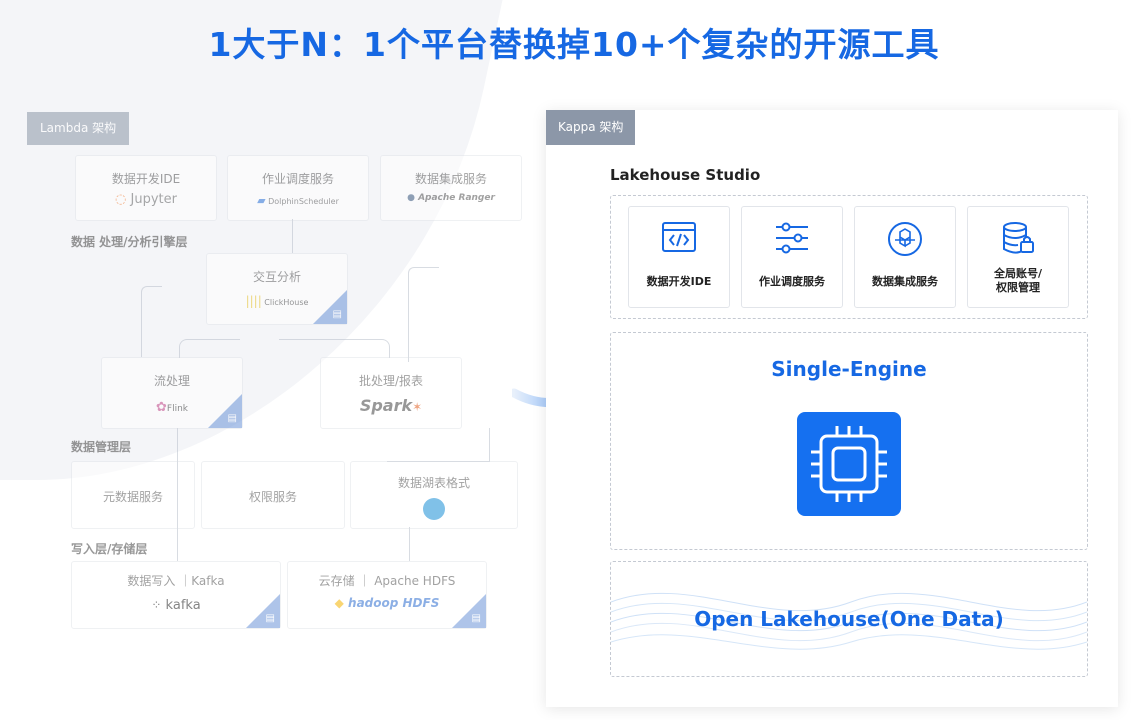 The height and width of the screenshot is (720, 1148). Describe the element at coordinates (792, 257) in the screenshot. I see `card-scheduler: 作业调度服务` at that location.